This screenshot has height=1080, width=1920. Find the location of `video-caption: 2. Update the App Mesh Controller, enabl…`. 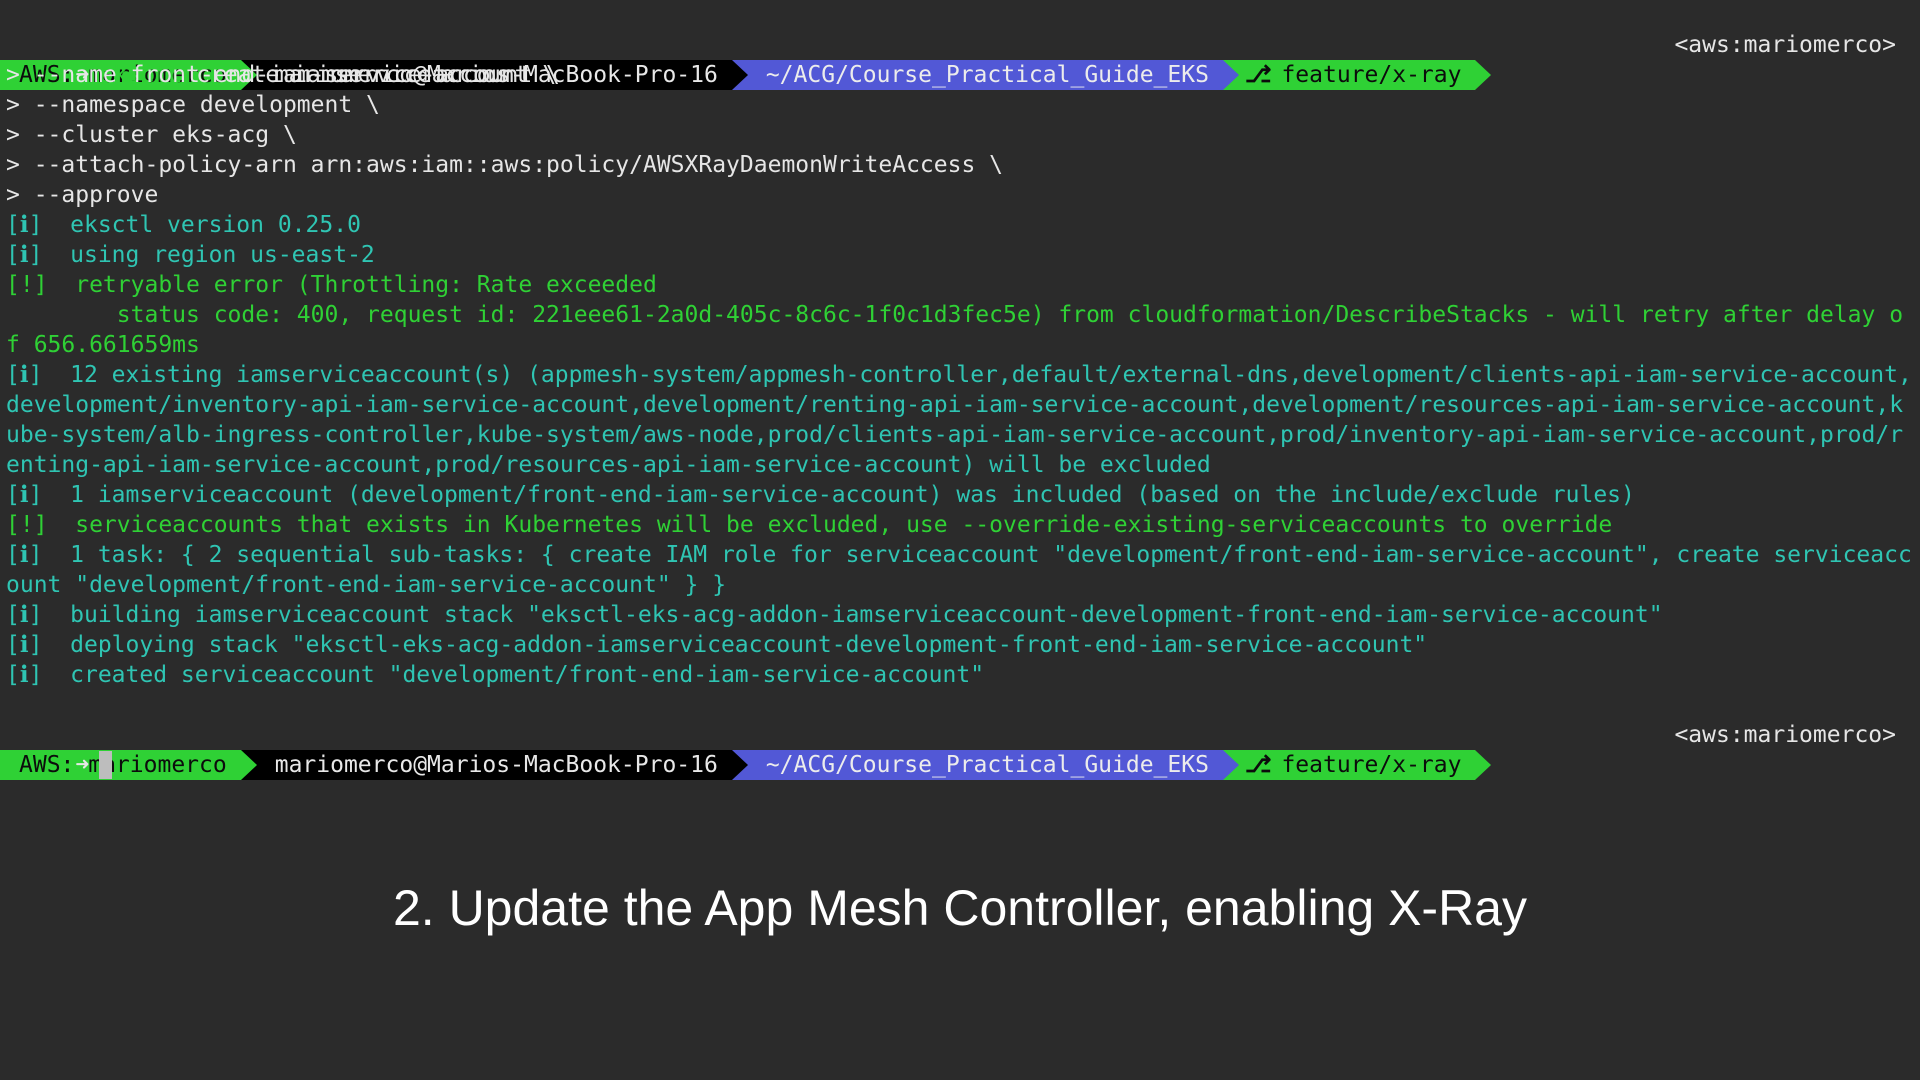

video-caption: 2. Update the App Mesh Controller, enabl… is located at coordinates (959, 908).